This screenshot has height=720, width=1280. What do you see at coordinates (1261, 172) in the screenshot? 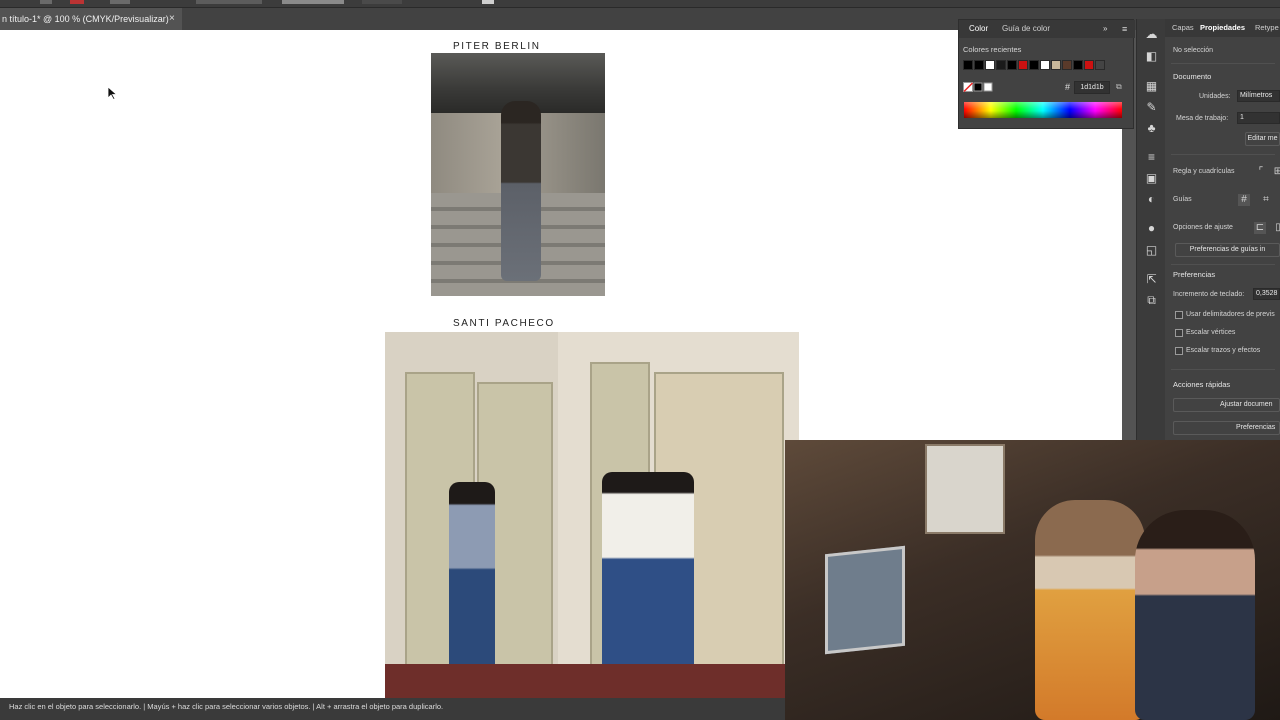
I see `ruler-icon: ⌜` at bounding box center [1261, 172].